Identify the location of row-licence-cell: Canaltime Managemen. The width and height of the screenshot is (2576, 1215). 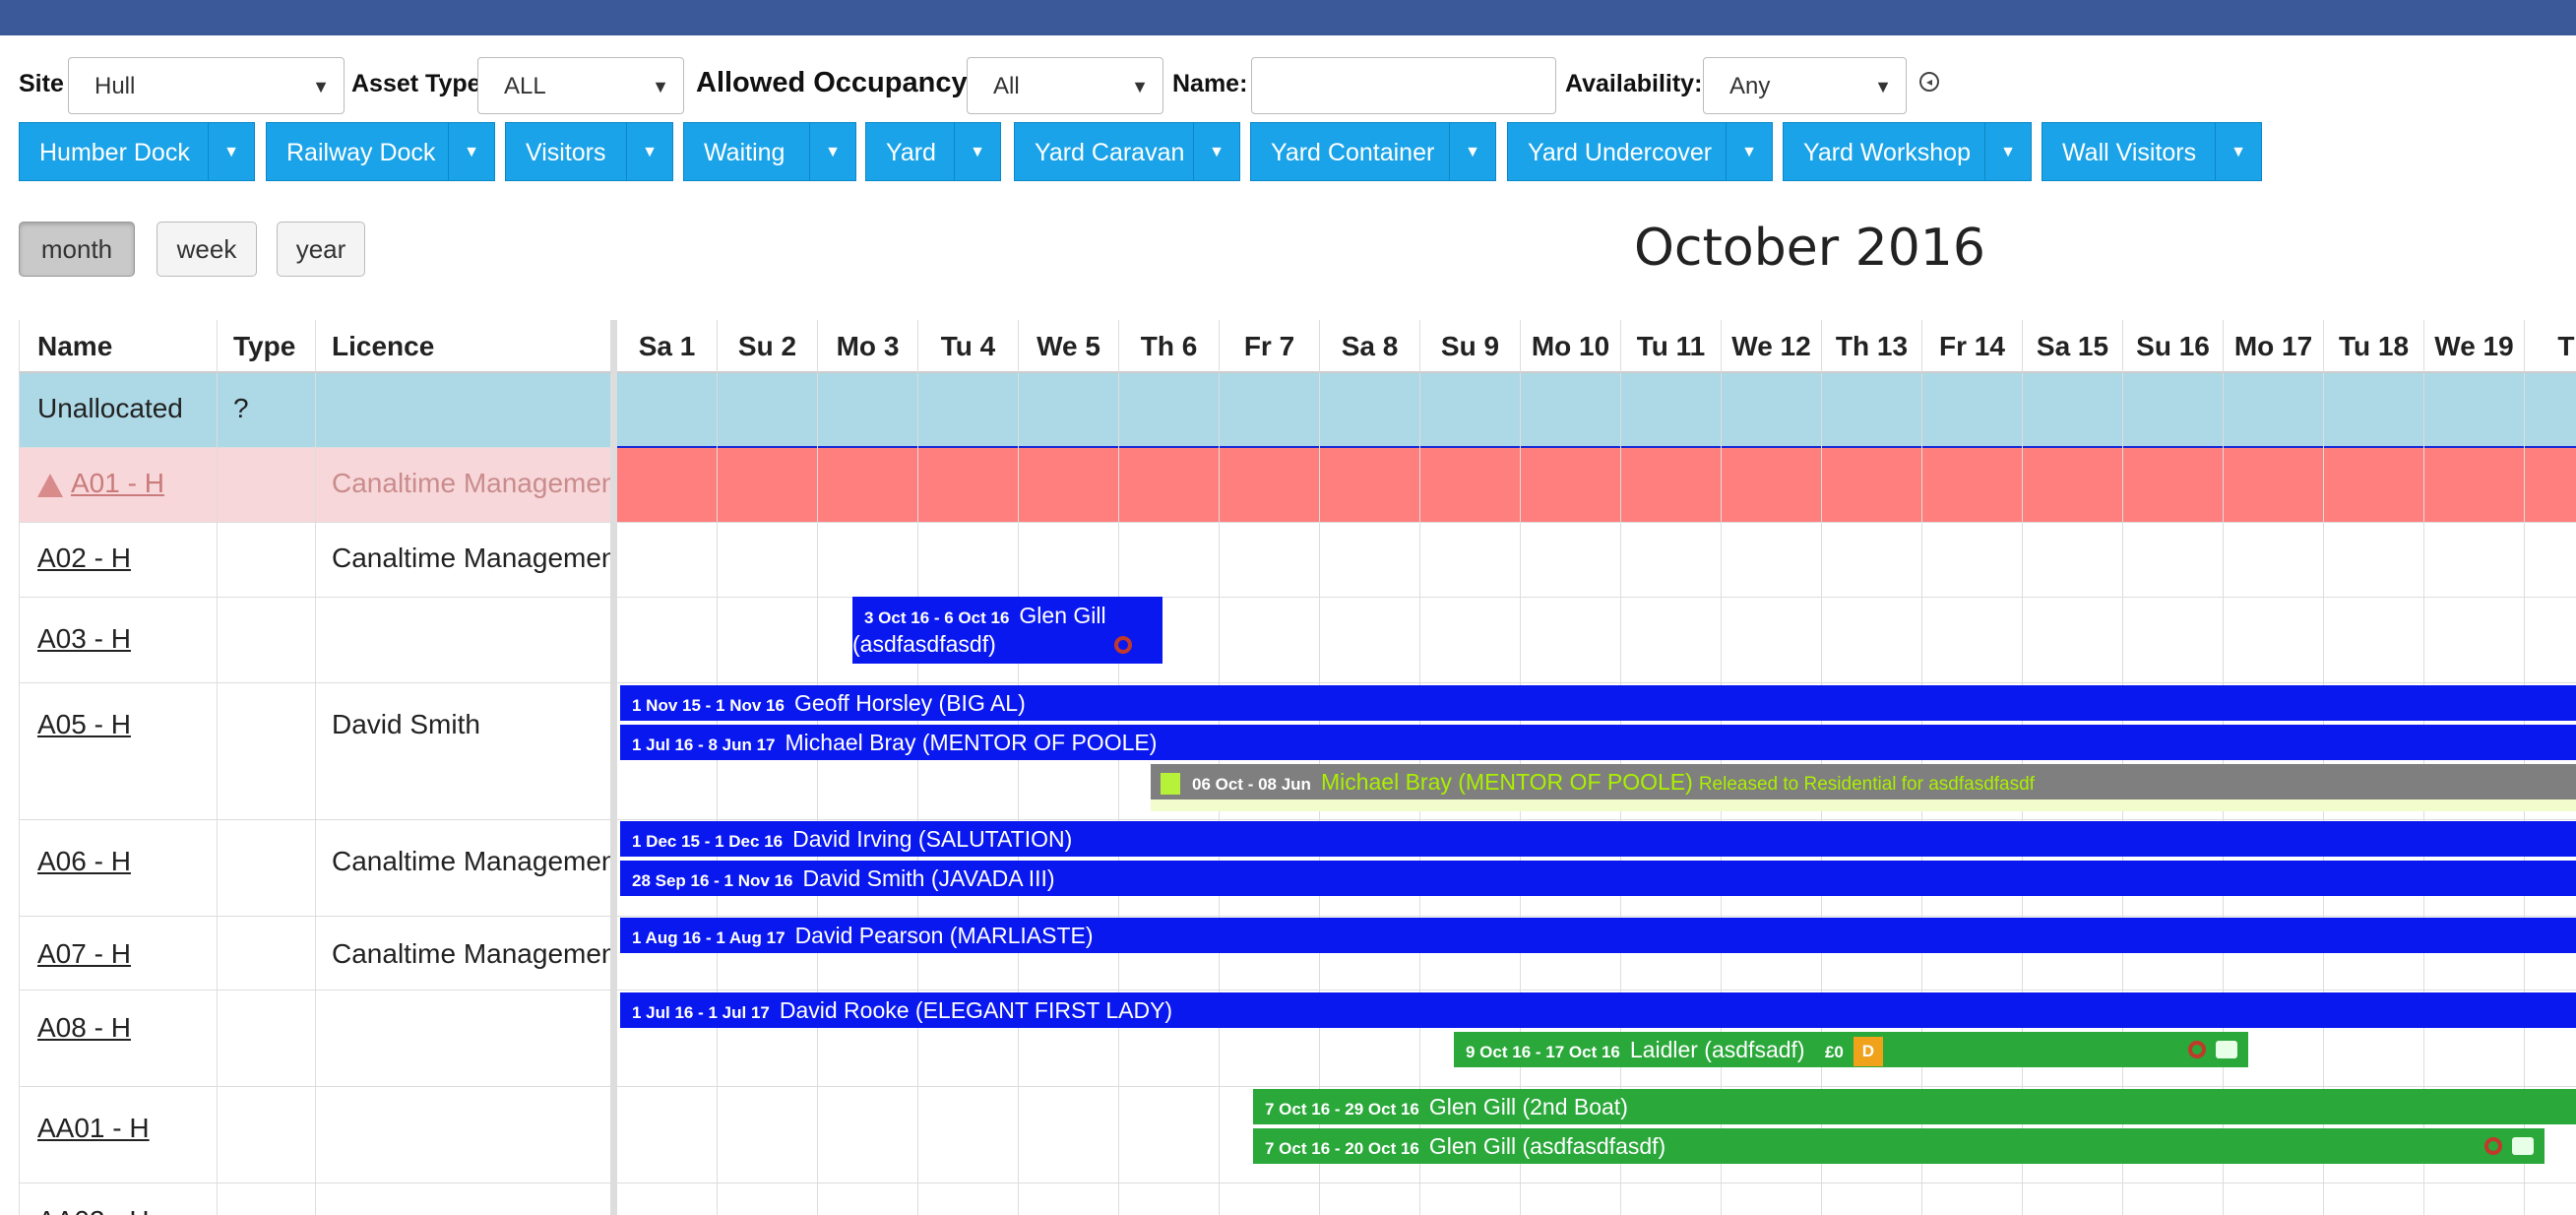
(463, 868).